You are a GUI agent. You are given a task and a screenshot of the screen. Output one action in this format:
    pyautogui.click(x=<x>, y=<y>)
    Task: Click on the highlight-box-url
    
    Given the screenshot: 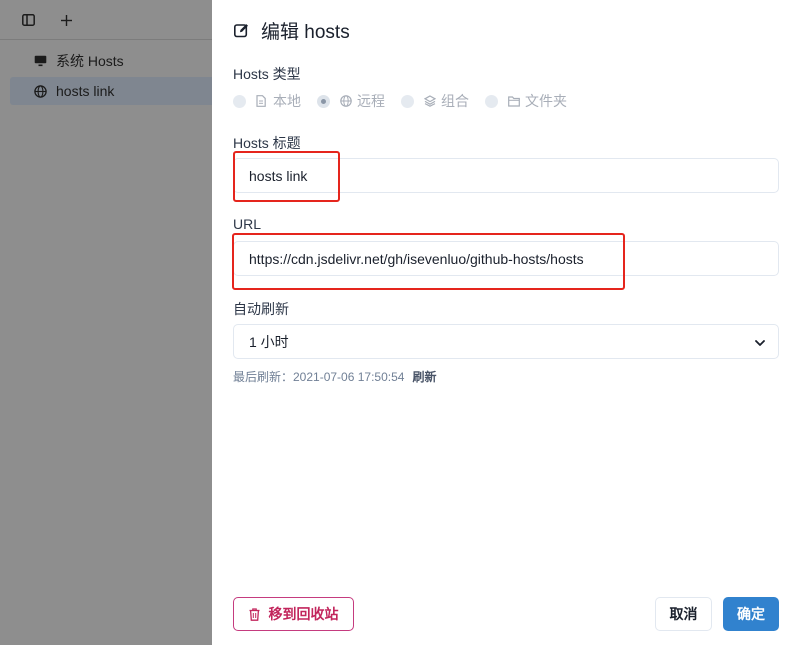 What is the action you would take?
    pyautogui.click(x=428, y=261)
    